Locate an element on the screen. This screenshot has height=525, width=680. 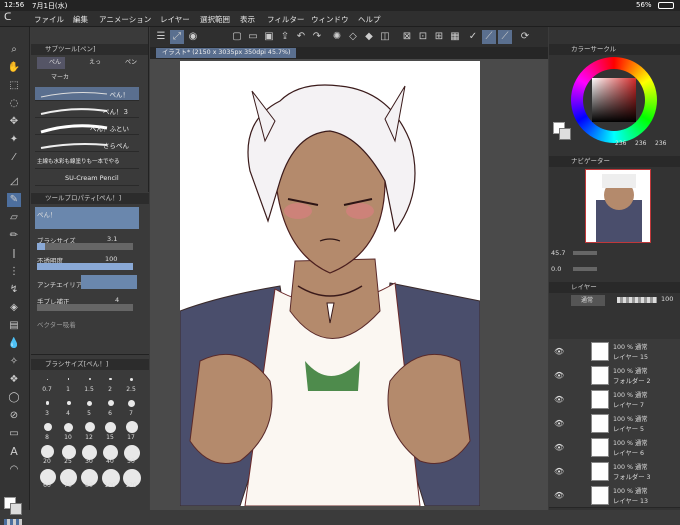
deselect-icon: ⊠ is located at coordinates (407, 37).